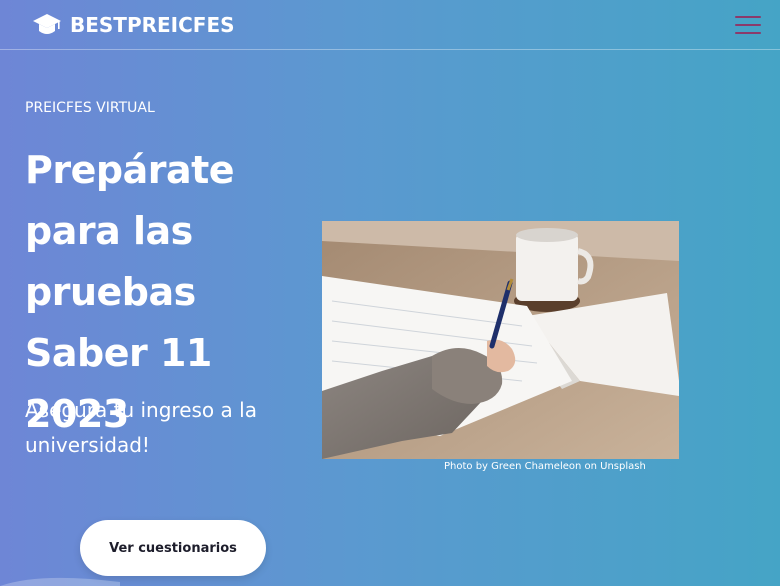  Describe the element at coordinates (60, 581) in the screenshot. I see `decorative-wave` at that location.